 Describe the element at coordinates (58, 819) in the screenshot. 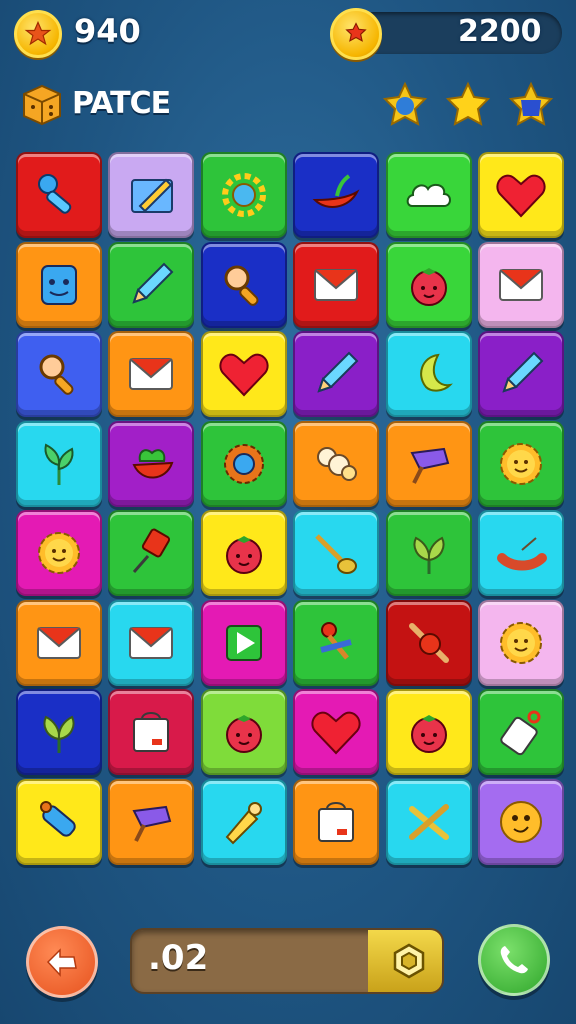

I see `flashlight-icon` at that location.